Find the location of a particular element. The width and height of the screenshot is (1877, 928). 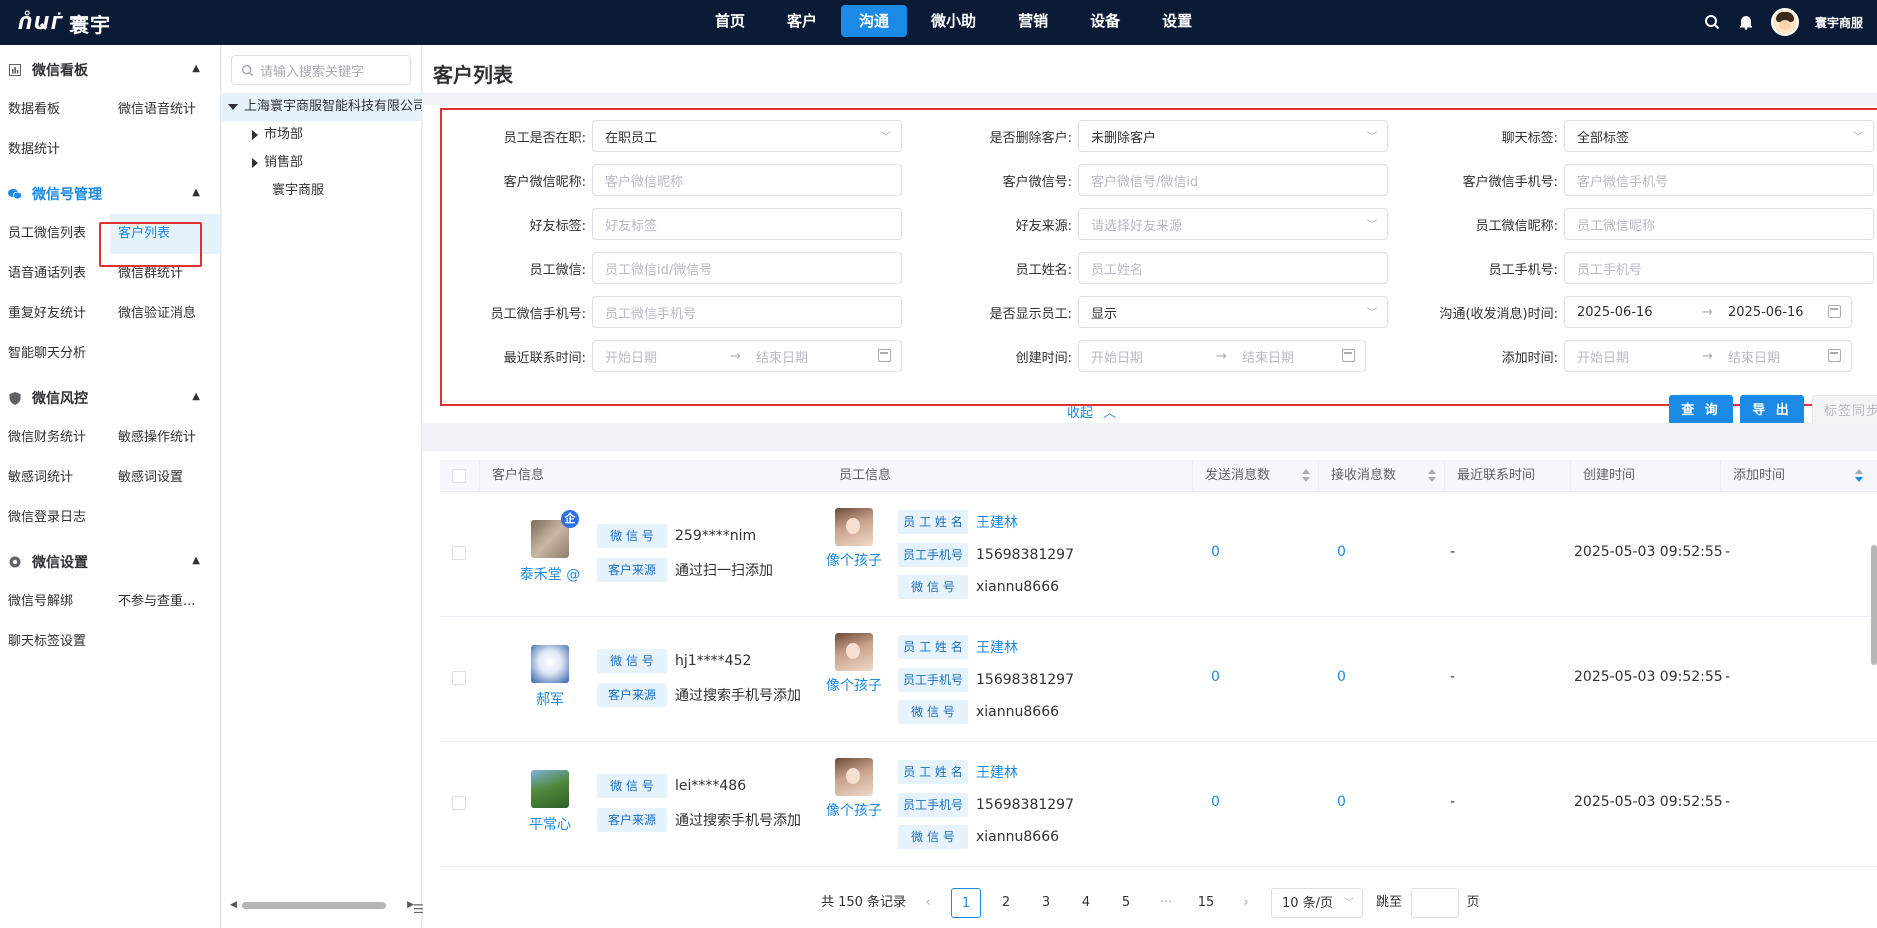

last-contact-date-range: 开始日期 → 结束日期 is located at coordinates (747, 356).